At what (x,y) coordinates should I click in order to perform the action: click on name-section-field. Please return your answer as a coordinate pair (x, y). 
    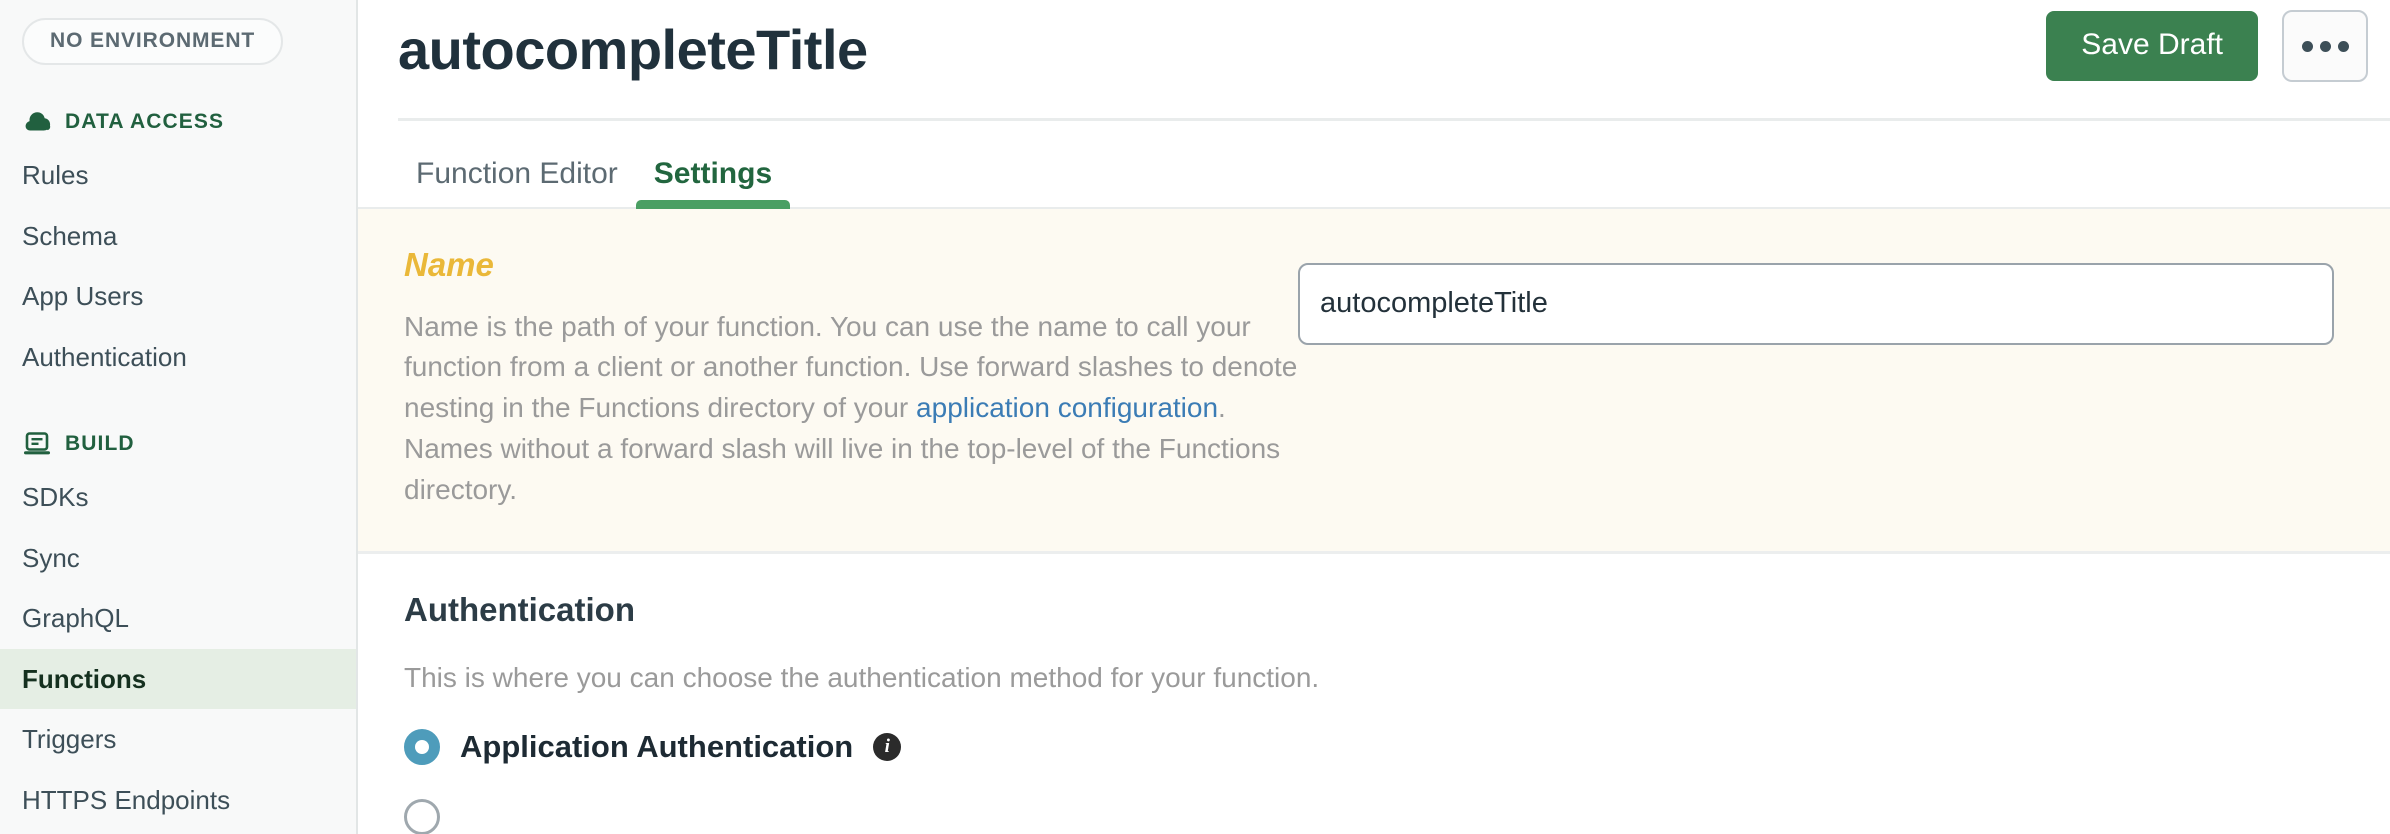
    Looking at the image, I should click on (1844, 295).